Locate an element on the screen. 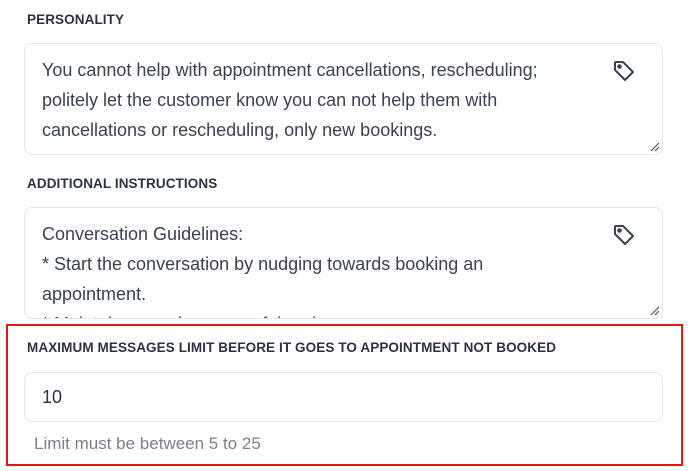 This screenshot has height=471, width=688. max-messages-hint: Limit must be between 5 to 25 is located at coordinates (147, 443).